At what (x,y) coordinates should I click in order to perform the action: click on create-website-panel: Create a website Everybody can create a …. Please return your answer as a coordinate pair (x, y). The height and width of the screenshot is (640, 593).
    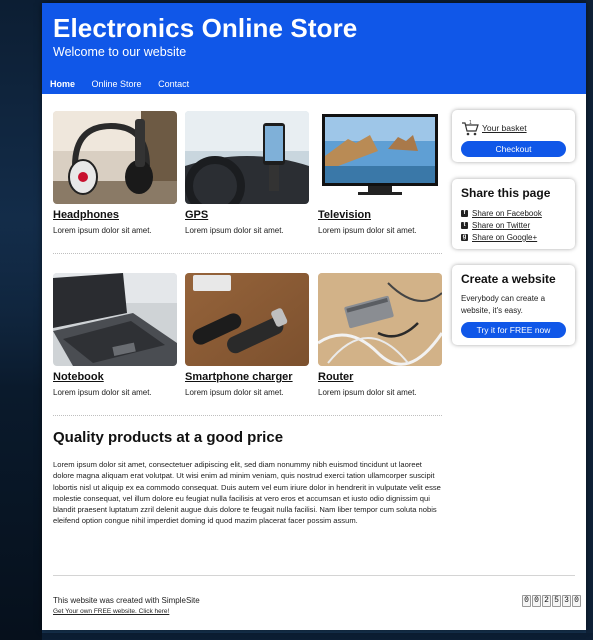
    Looking at the image, I should click on (513, 305).